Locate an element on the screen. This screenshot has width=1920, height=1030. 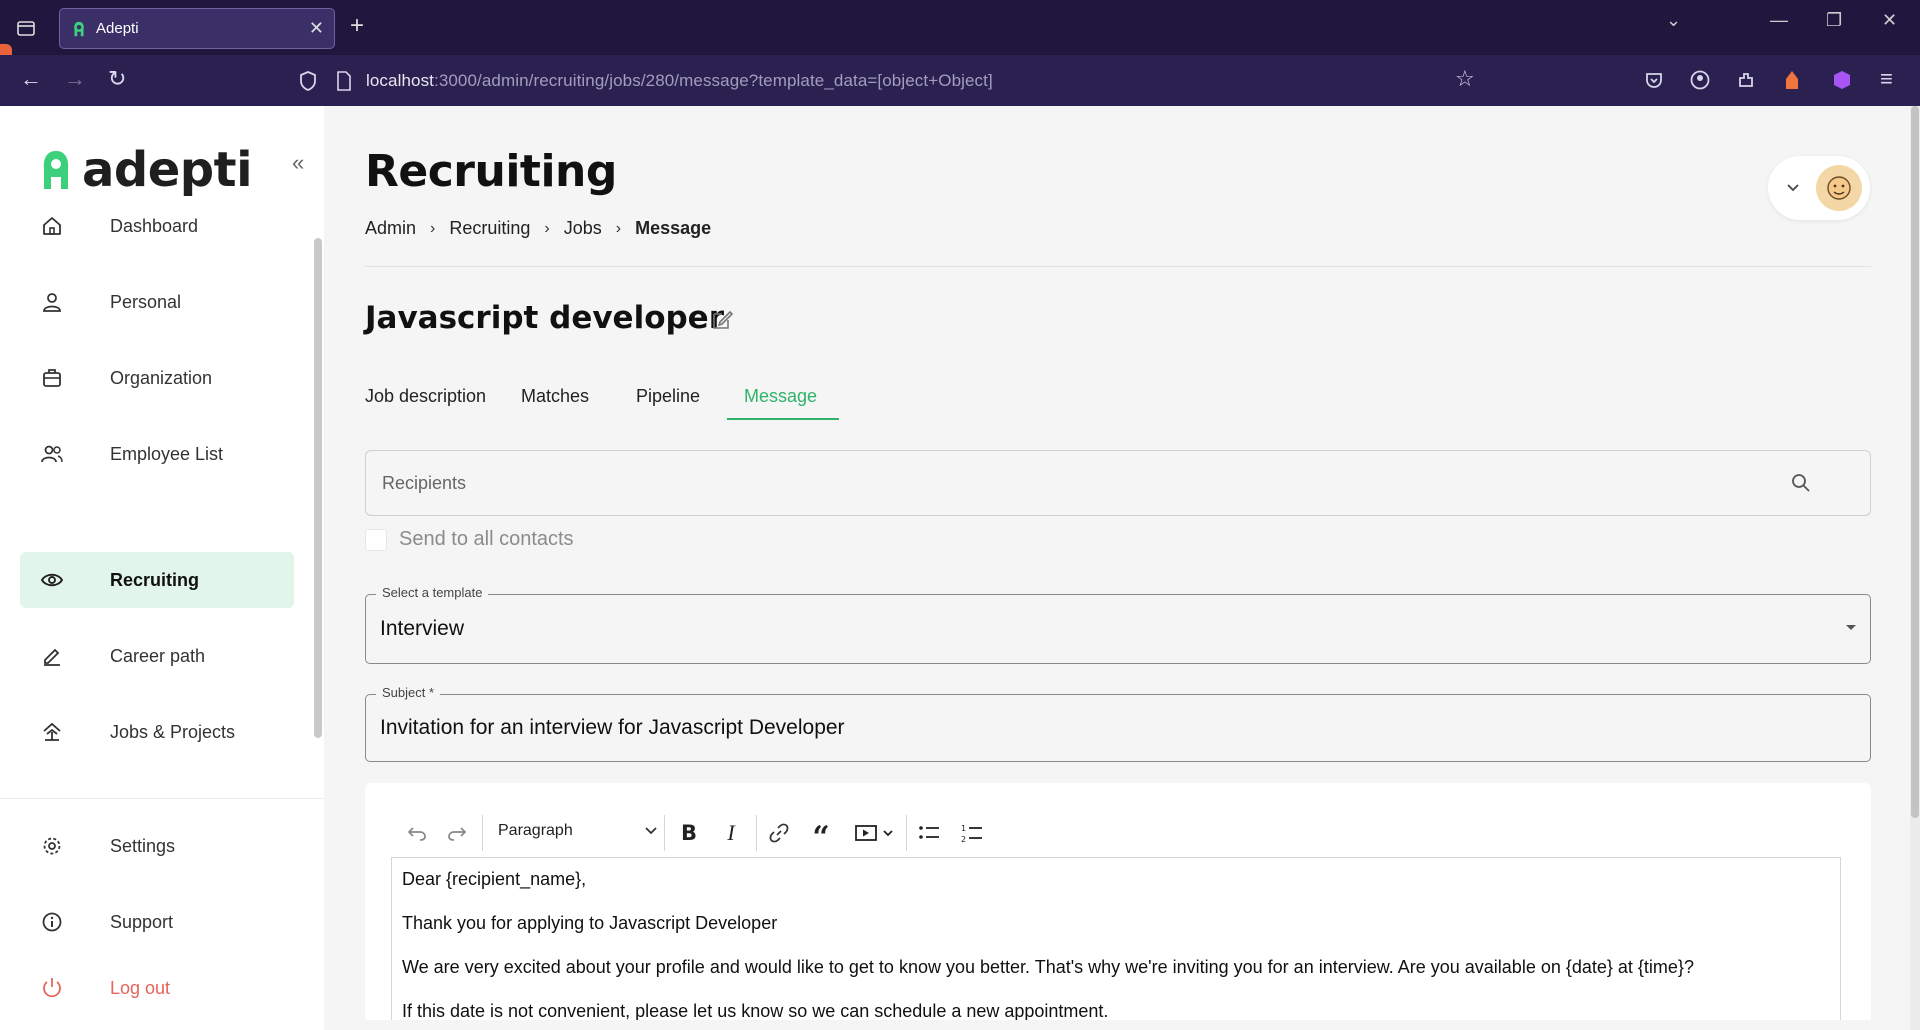
bulleted-list-icon is located at coordinates (929, 832).